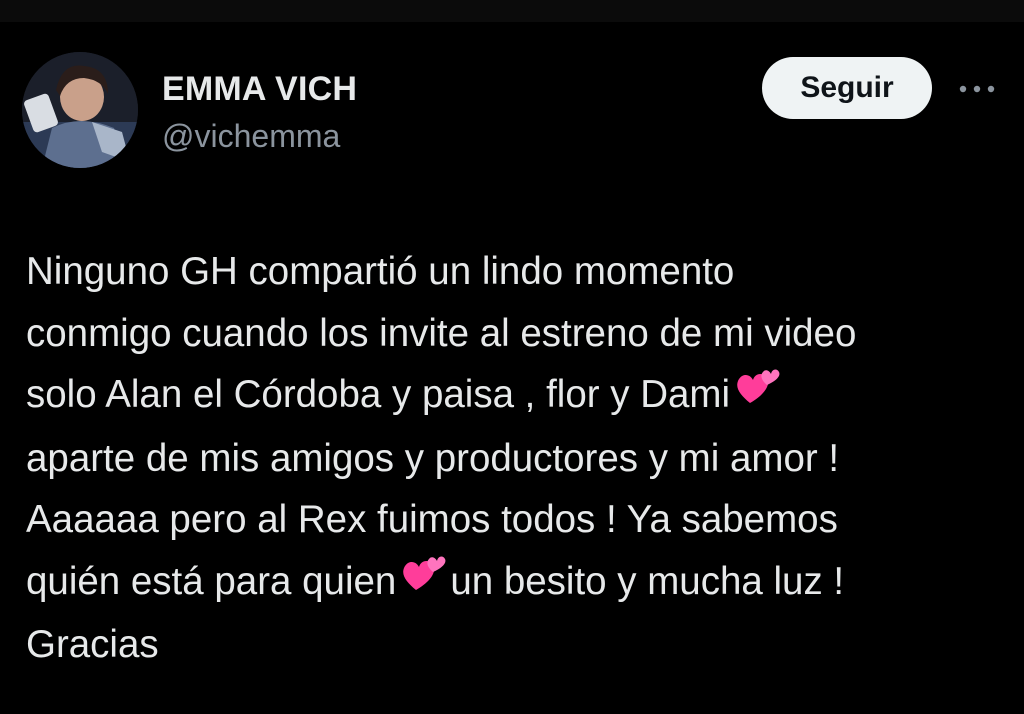 This screenshot has width=1024, height=714. I want to click on more-options-icon, so click(977, 89).